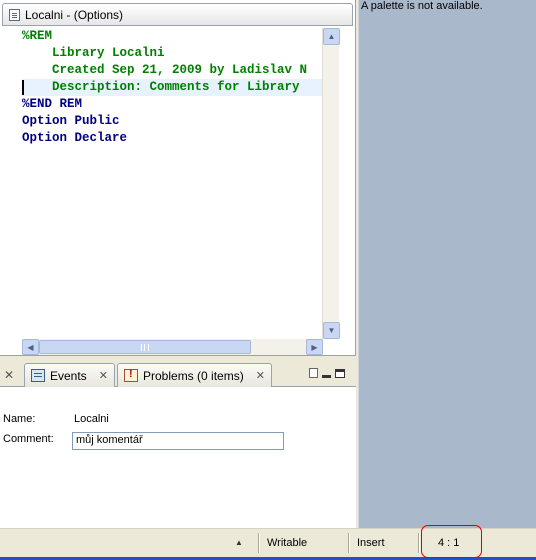 The image size is (536, 560). What do you see at coordinates (287, 543) in the screenshot?
I see `status-access: Writable` at bounding box center [287, 543].